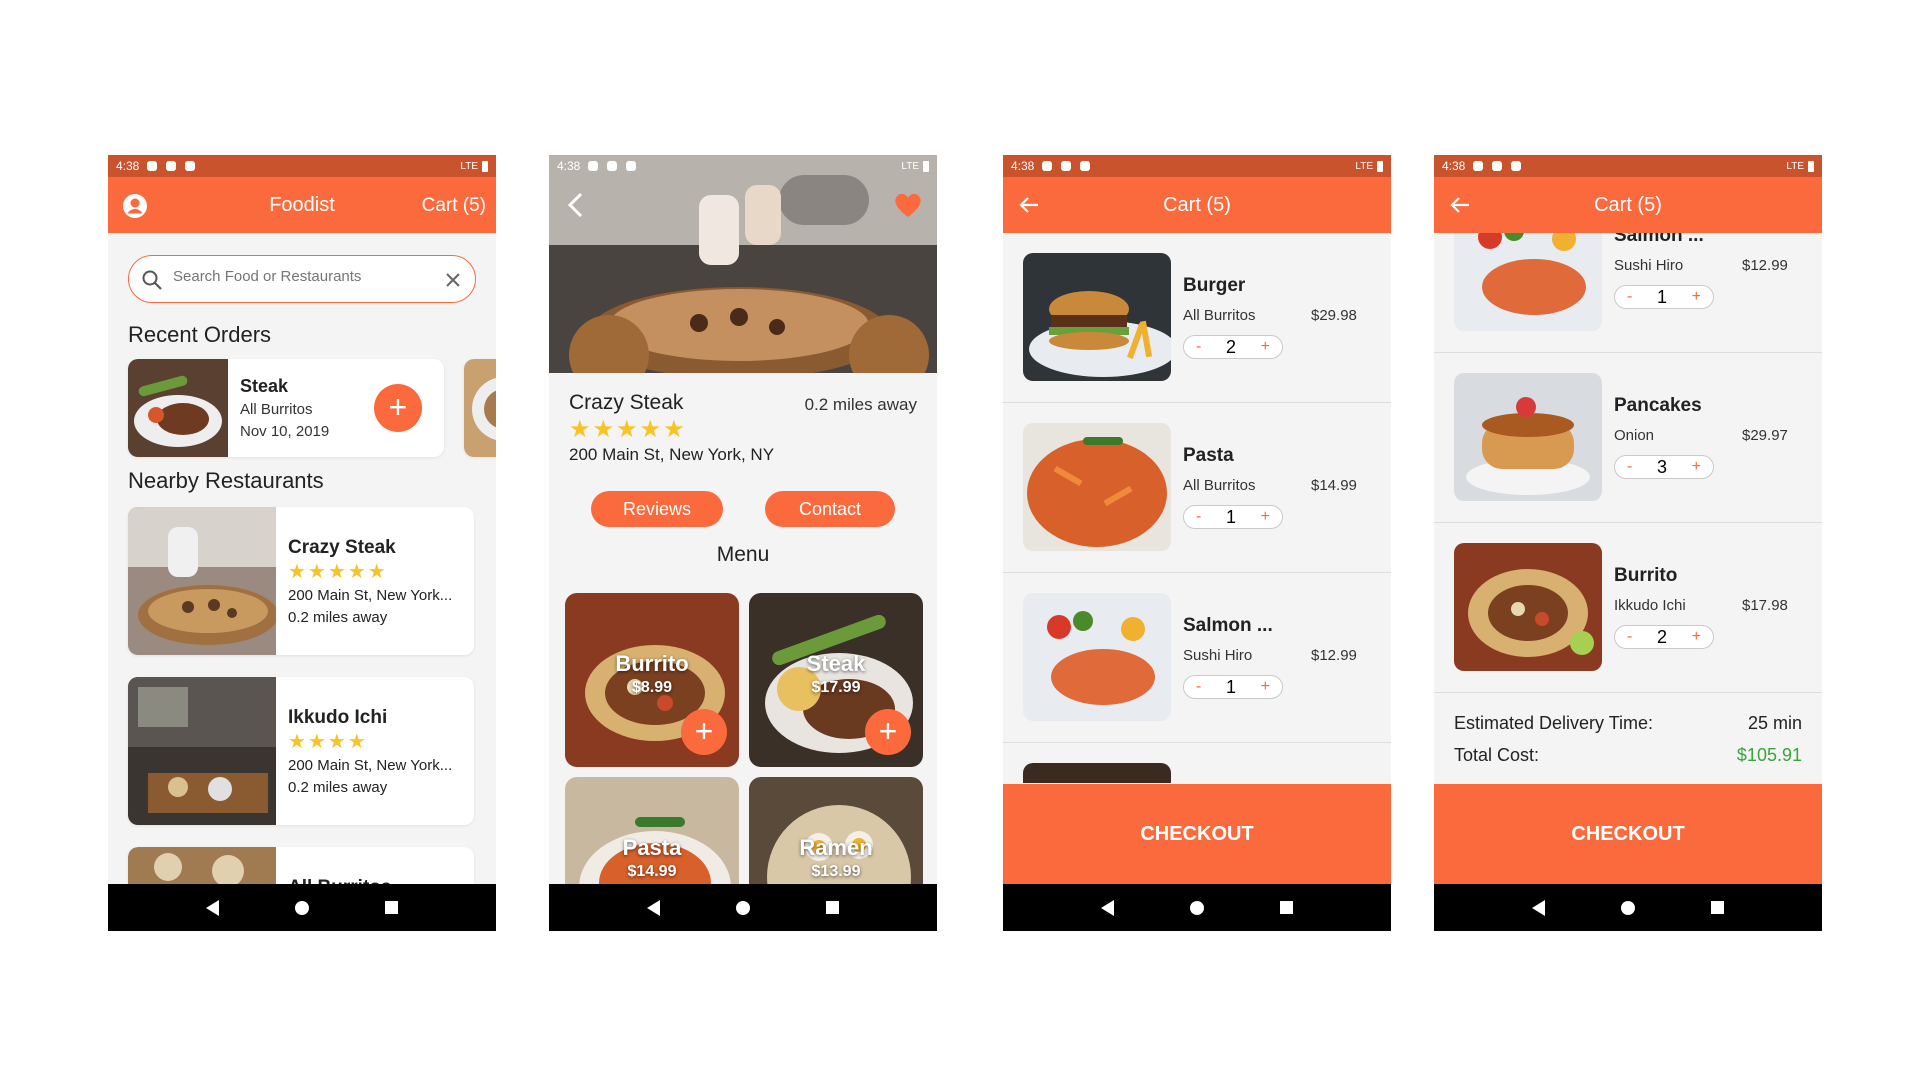 The width and height of the screenshot is (1920, 1080). I want to click on battery-icon, so click(1811, 166).